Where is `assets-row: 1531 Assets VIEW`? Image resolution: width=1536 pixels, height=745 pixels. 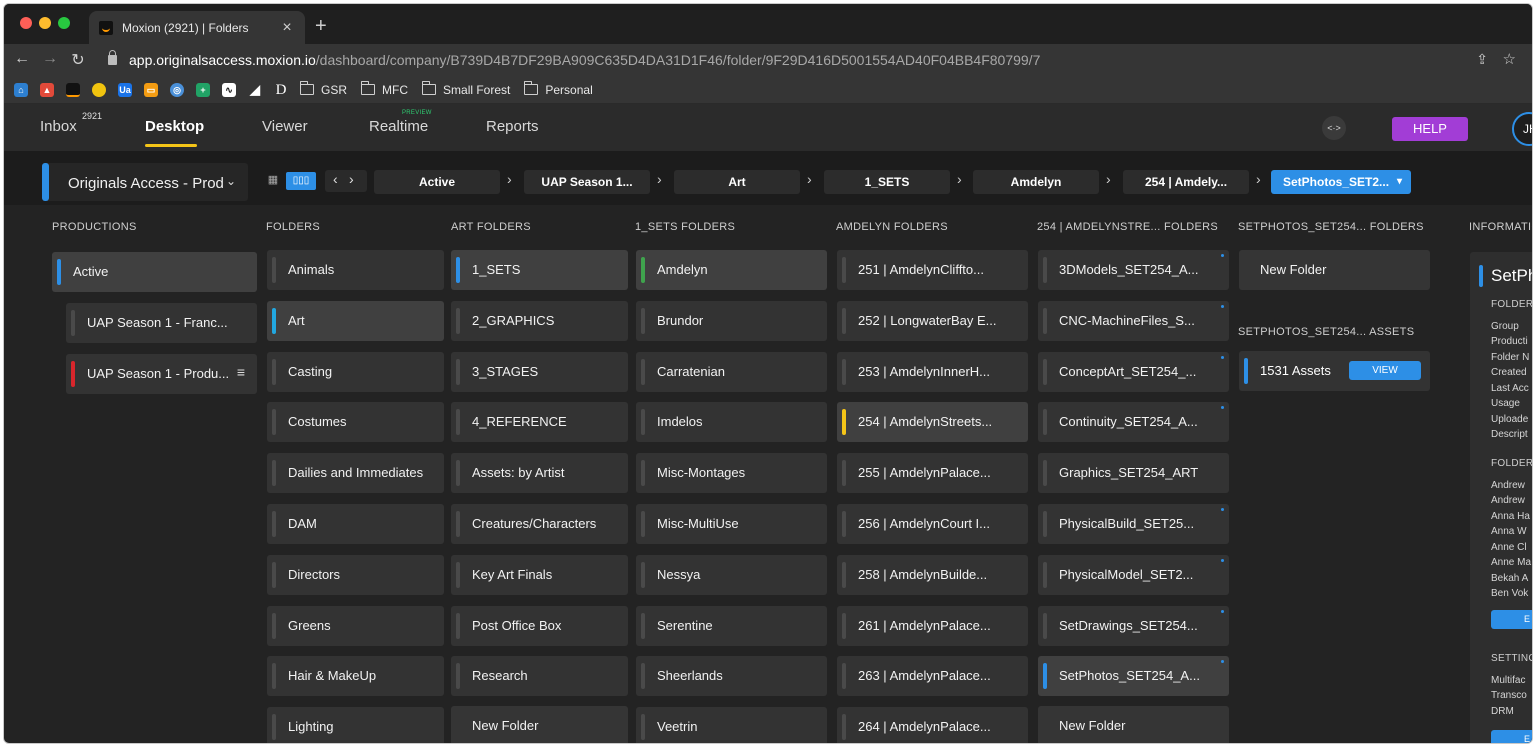 assets-row: 1531 Assets VIEW is located at coordinates (1334, 371).